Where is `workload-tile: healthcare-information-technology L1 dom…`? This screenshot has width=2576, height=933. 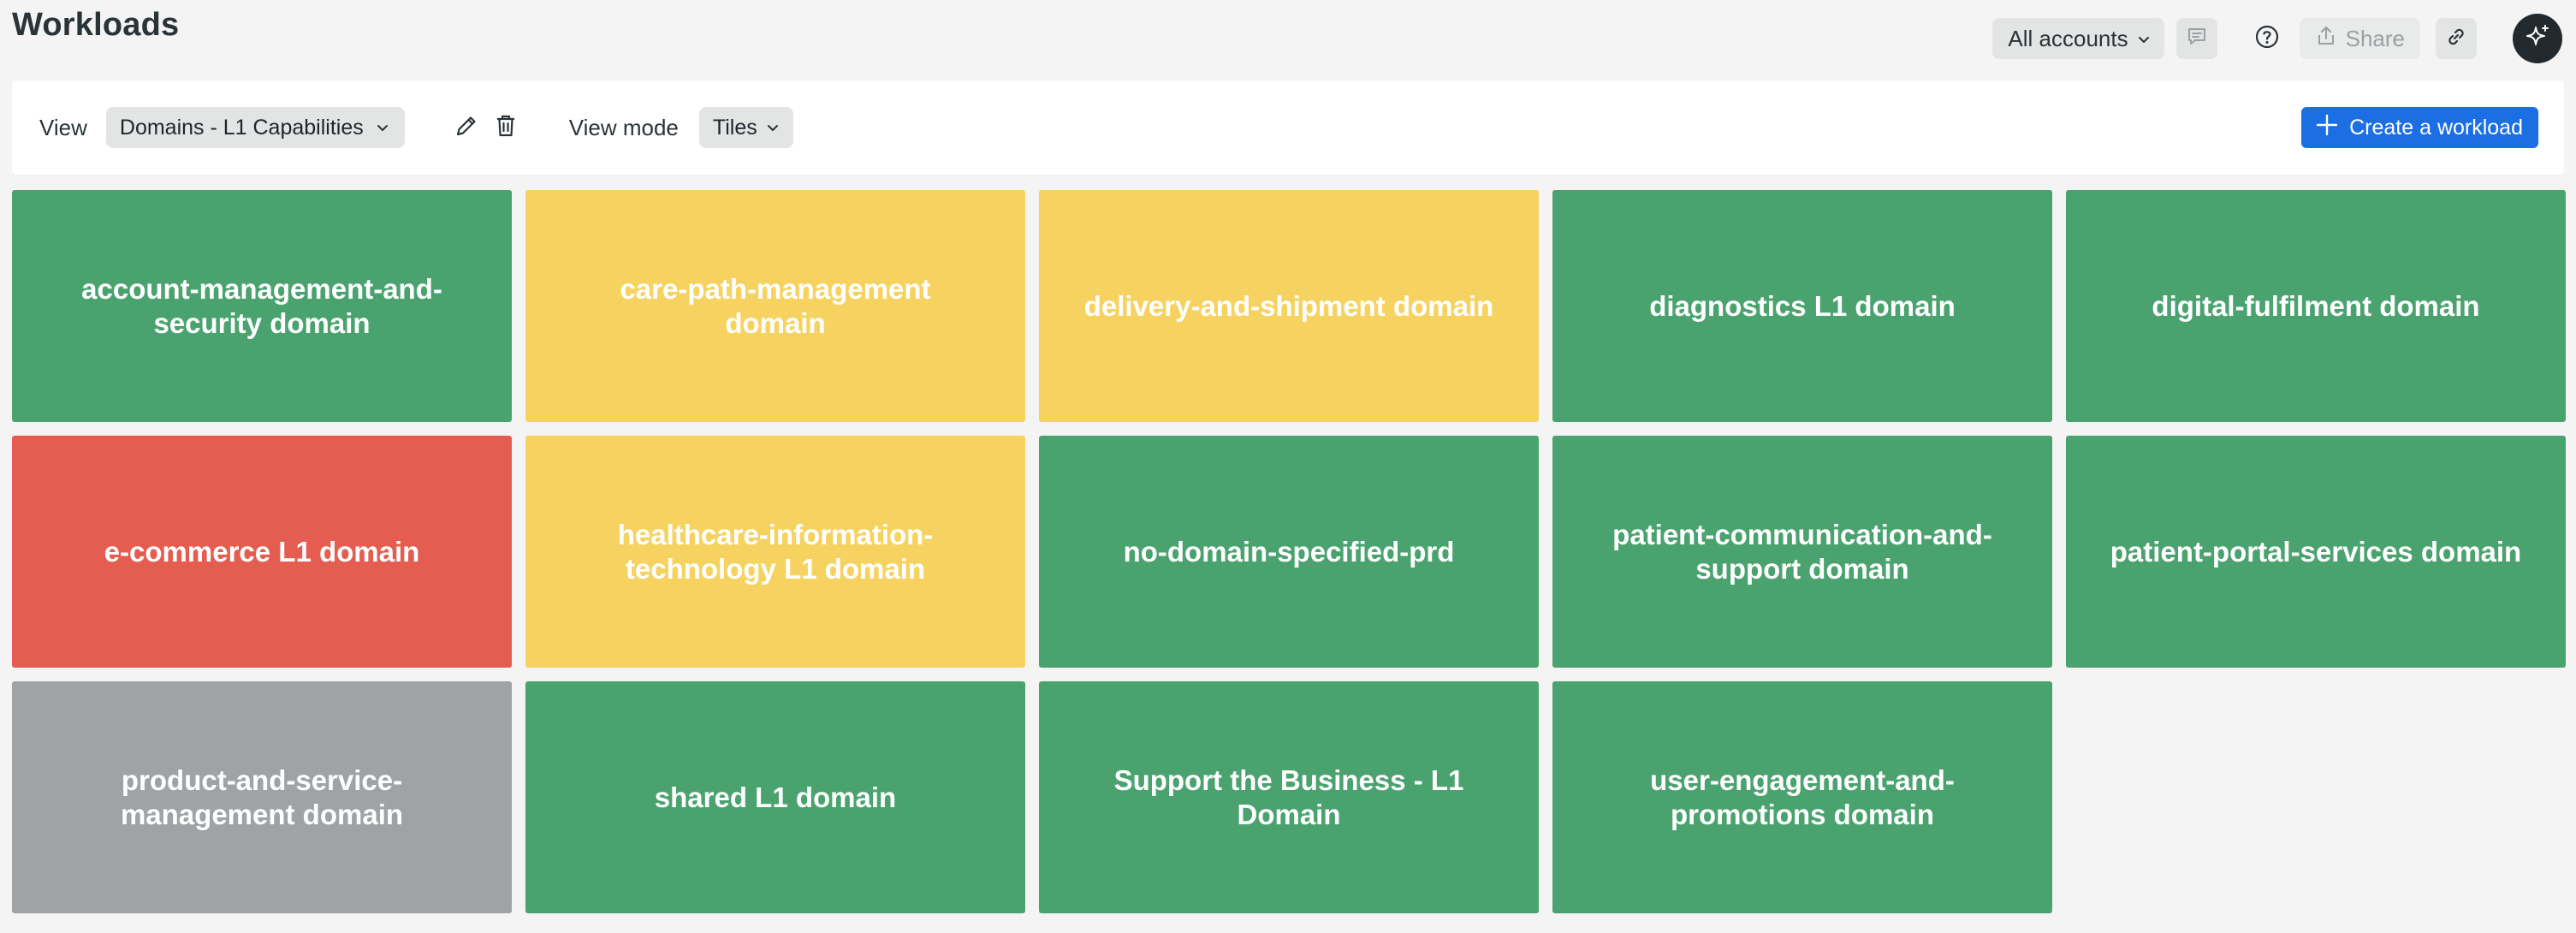
workload-tile: healthcare-information-technology L1 dom… is located at coordinates (775, 552).